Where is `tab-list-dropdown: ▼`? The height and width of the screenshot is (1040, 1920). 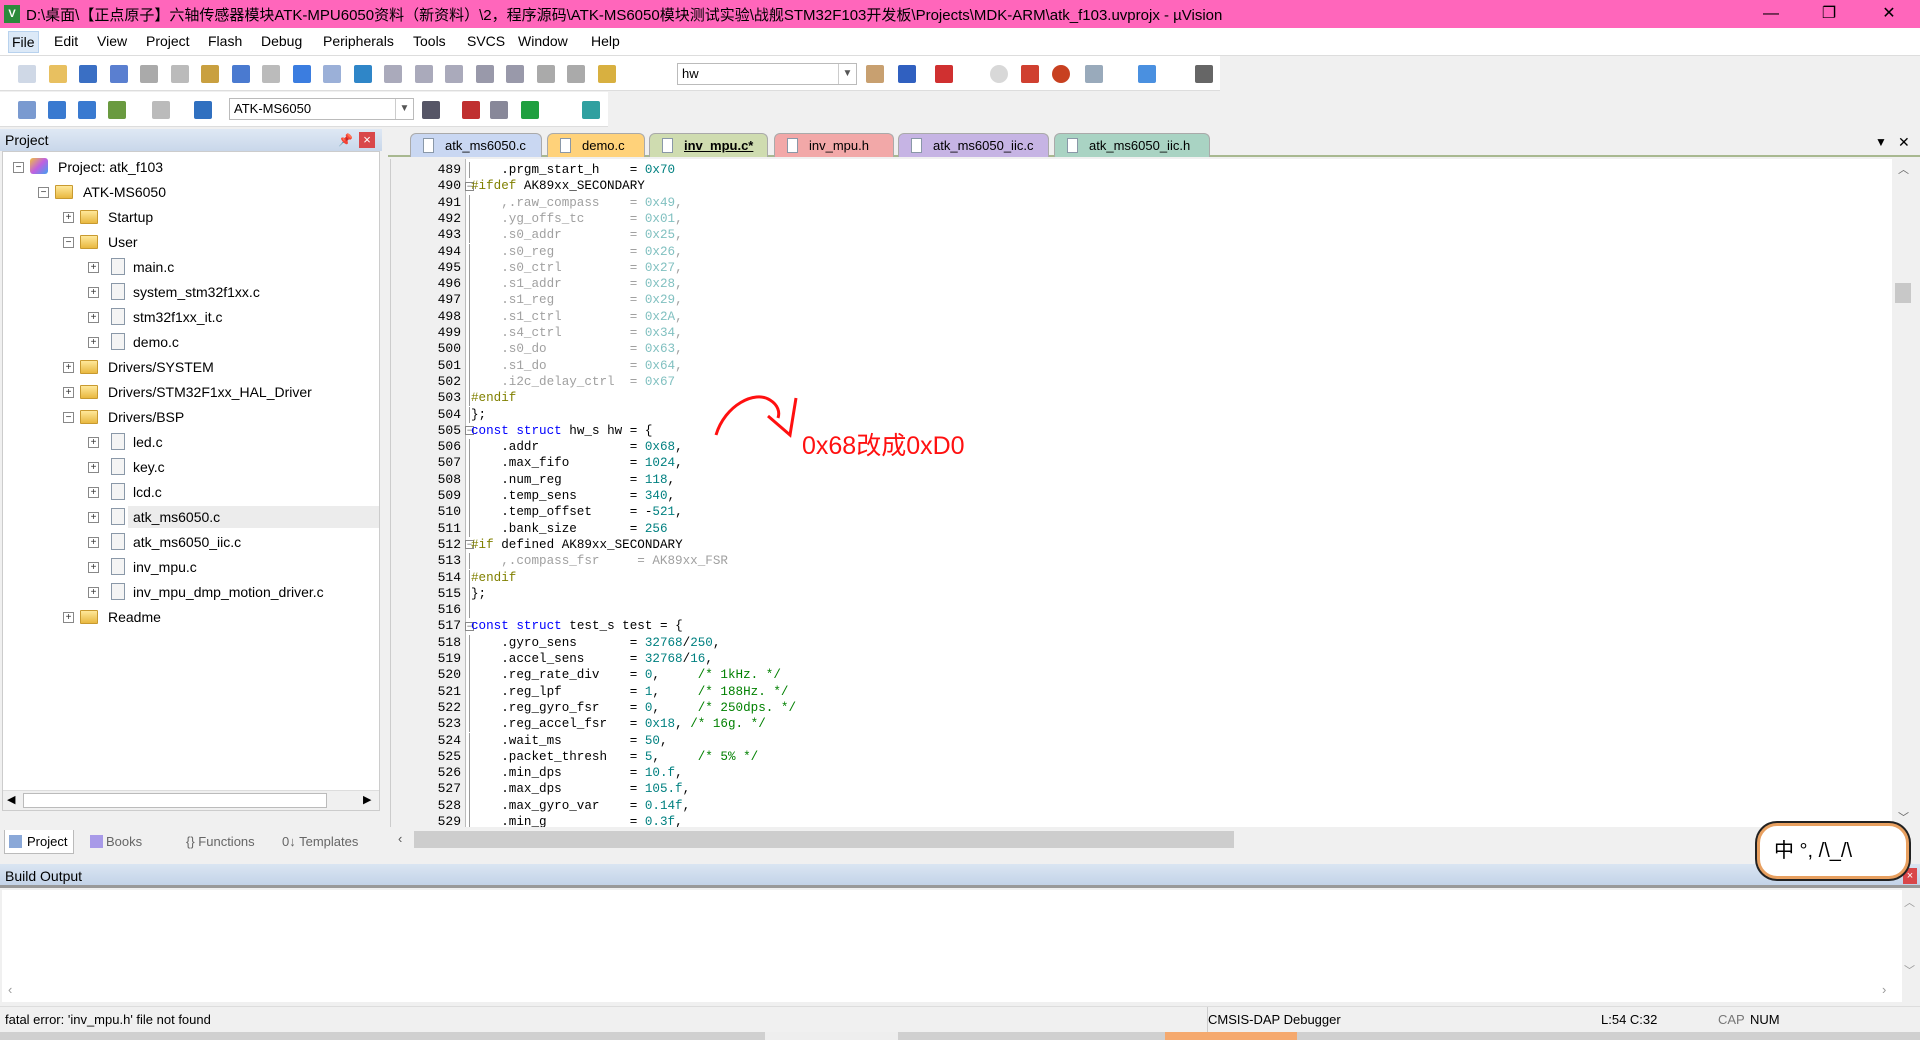
tab-list-dropdown: ▼ is located at coordinates (1881, 142).